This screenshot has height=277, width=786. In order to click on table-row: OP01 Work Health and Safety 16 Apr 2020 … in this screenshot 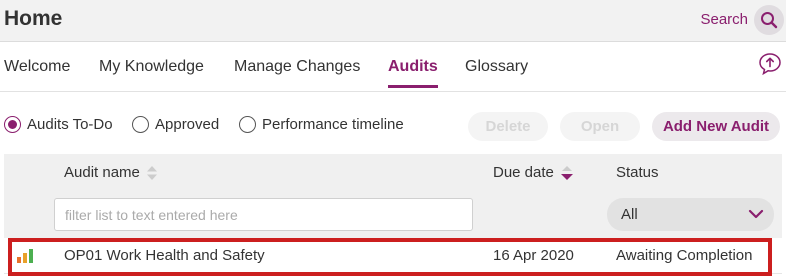, I will do `click(393, 256)`.